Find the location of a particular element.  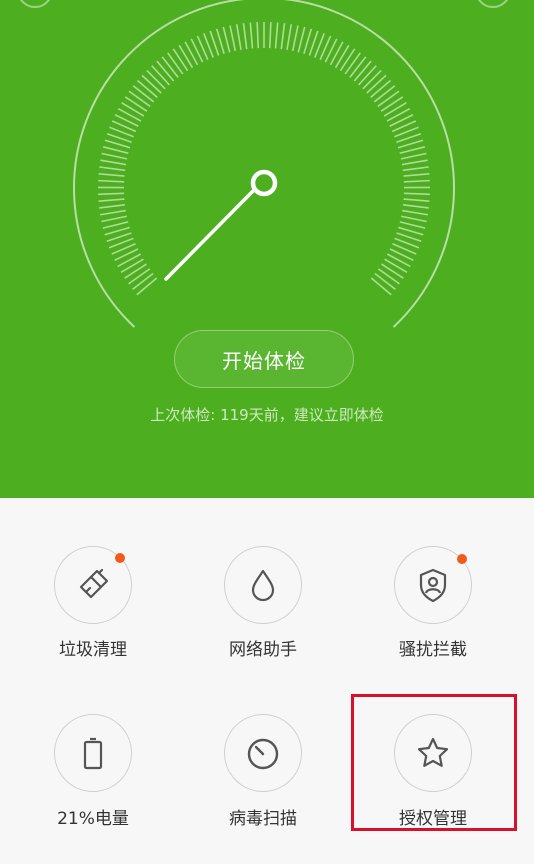

tile-virus-scan: 病毒扫描 is located at coordinates (263, 789).